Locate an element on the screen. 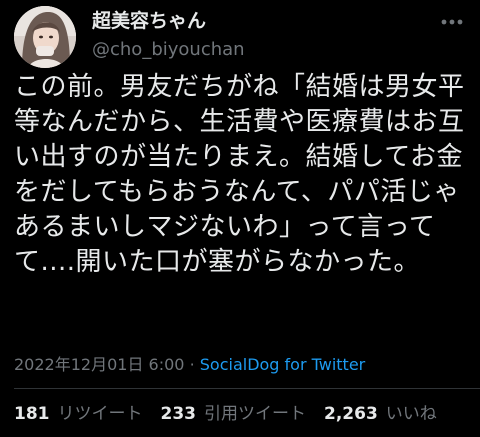 This screenshot has height=437, width=480. avatar-image is located at coordinates (45, 37).